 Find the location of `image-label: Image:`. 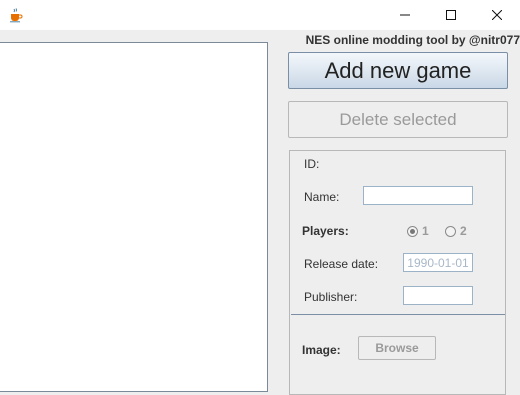

image-label: Image: is located at coordinates (321, 350).